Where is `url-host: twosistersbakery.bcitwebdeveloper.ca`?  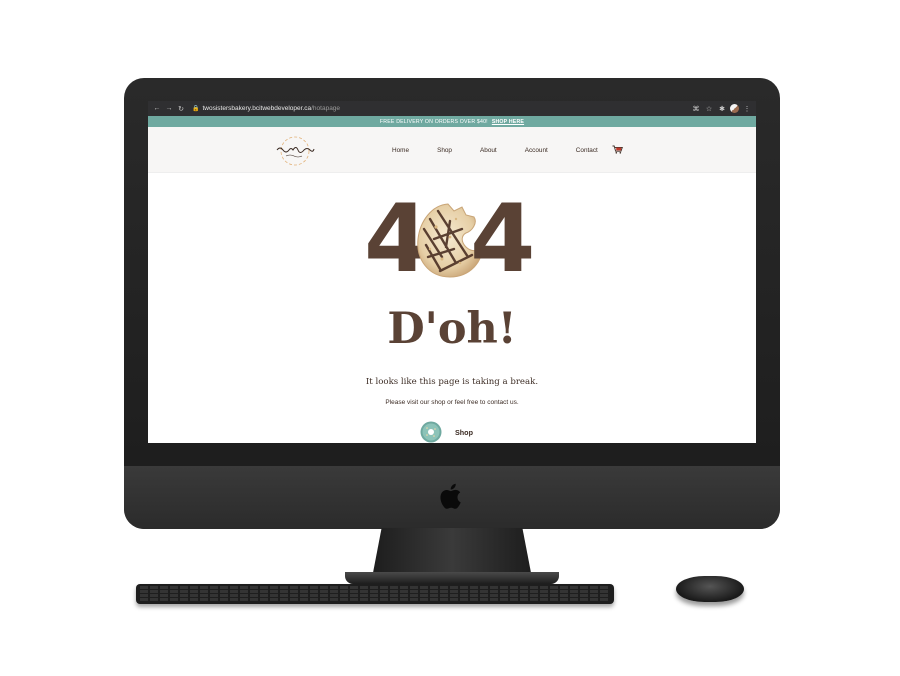 url-host: twosistersbakery.bcitwebdeveloper.ca is located at coordinates (257, 108).